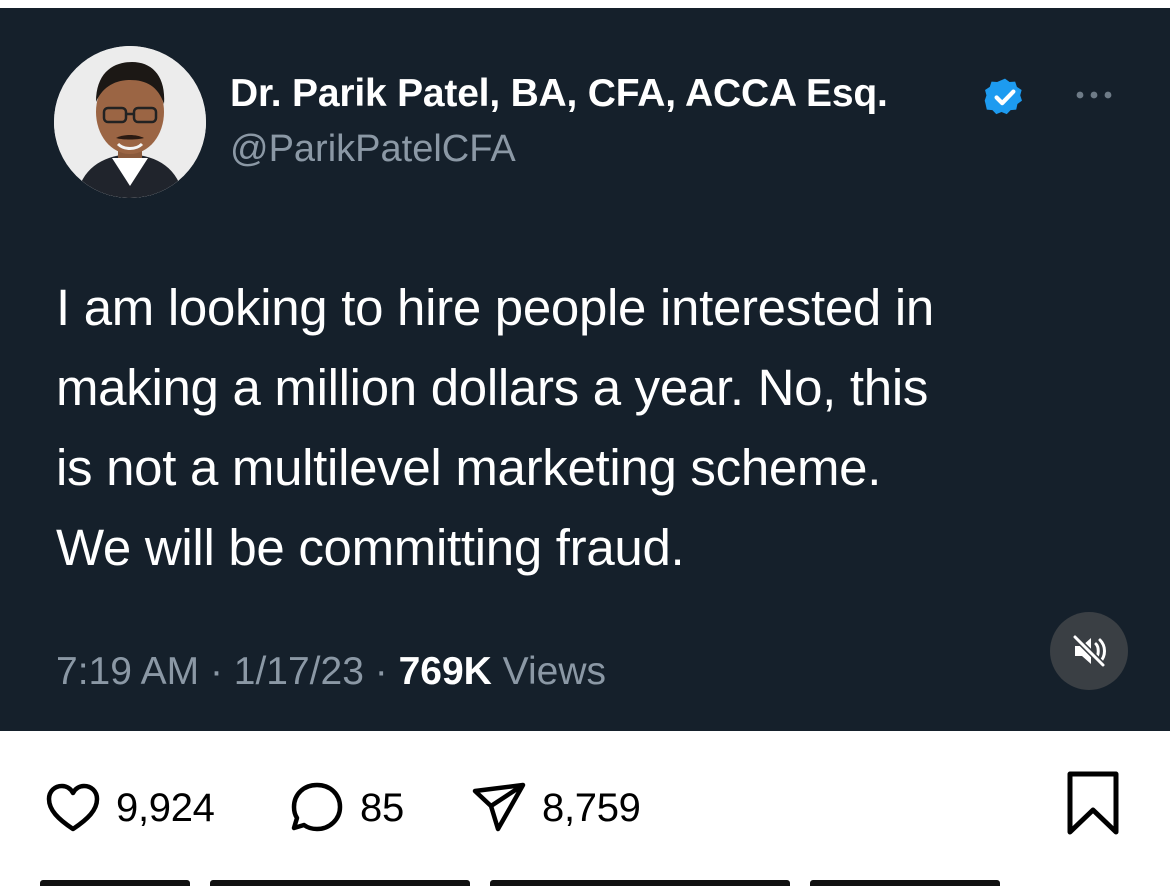 The height and width of the screenshot is (886, 1170). I want to click on like-button: 9,924, so click(129, 808).